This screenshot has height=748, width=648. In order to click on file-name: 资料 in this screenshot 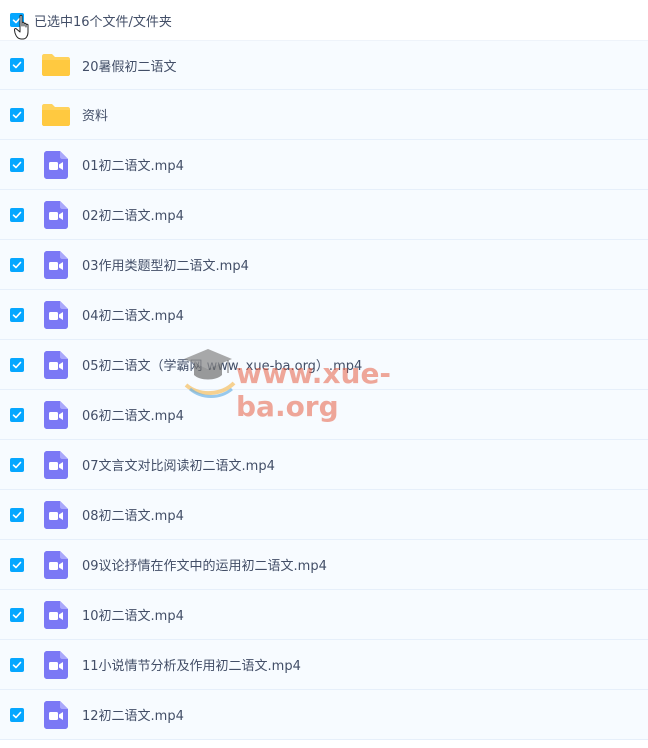, I will do `click(95, 114)`.